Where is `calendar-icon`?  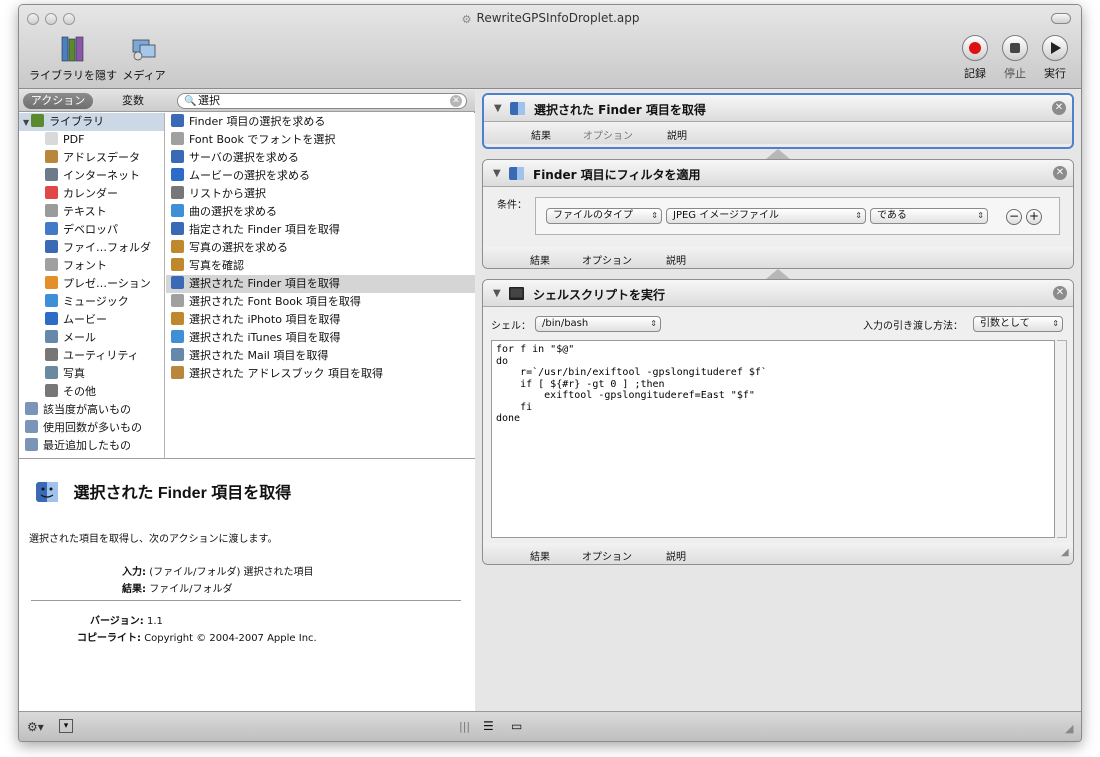
calendar-icon is located at coordinates (51, 192).